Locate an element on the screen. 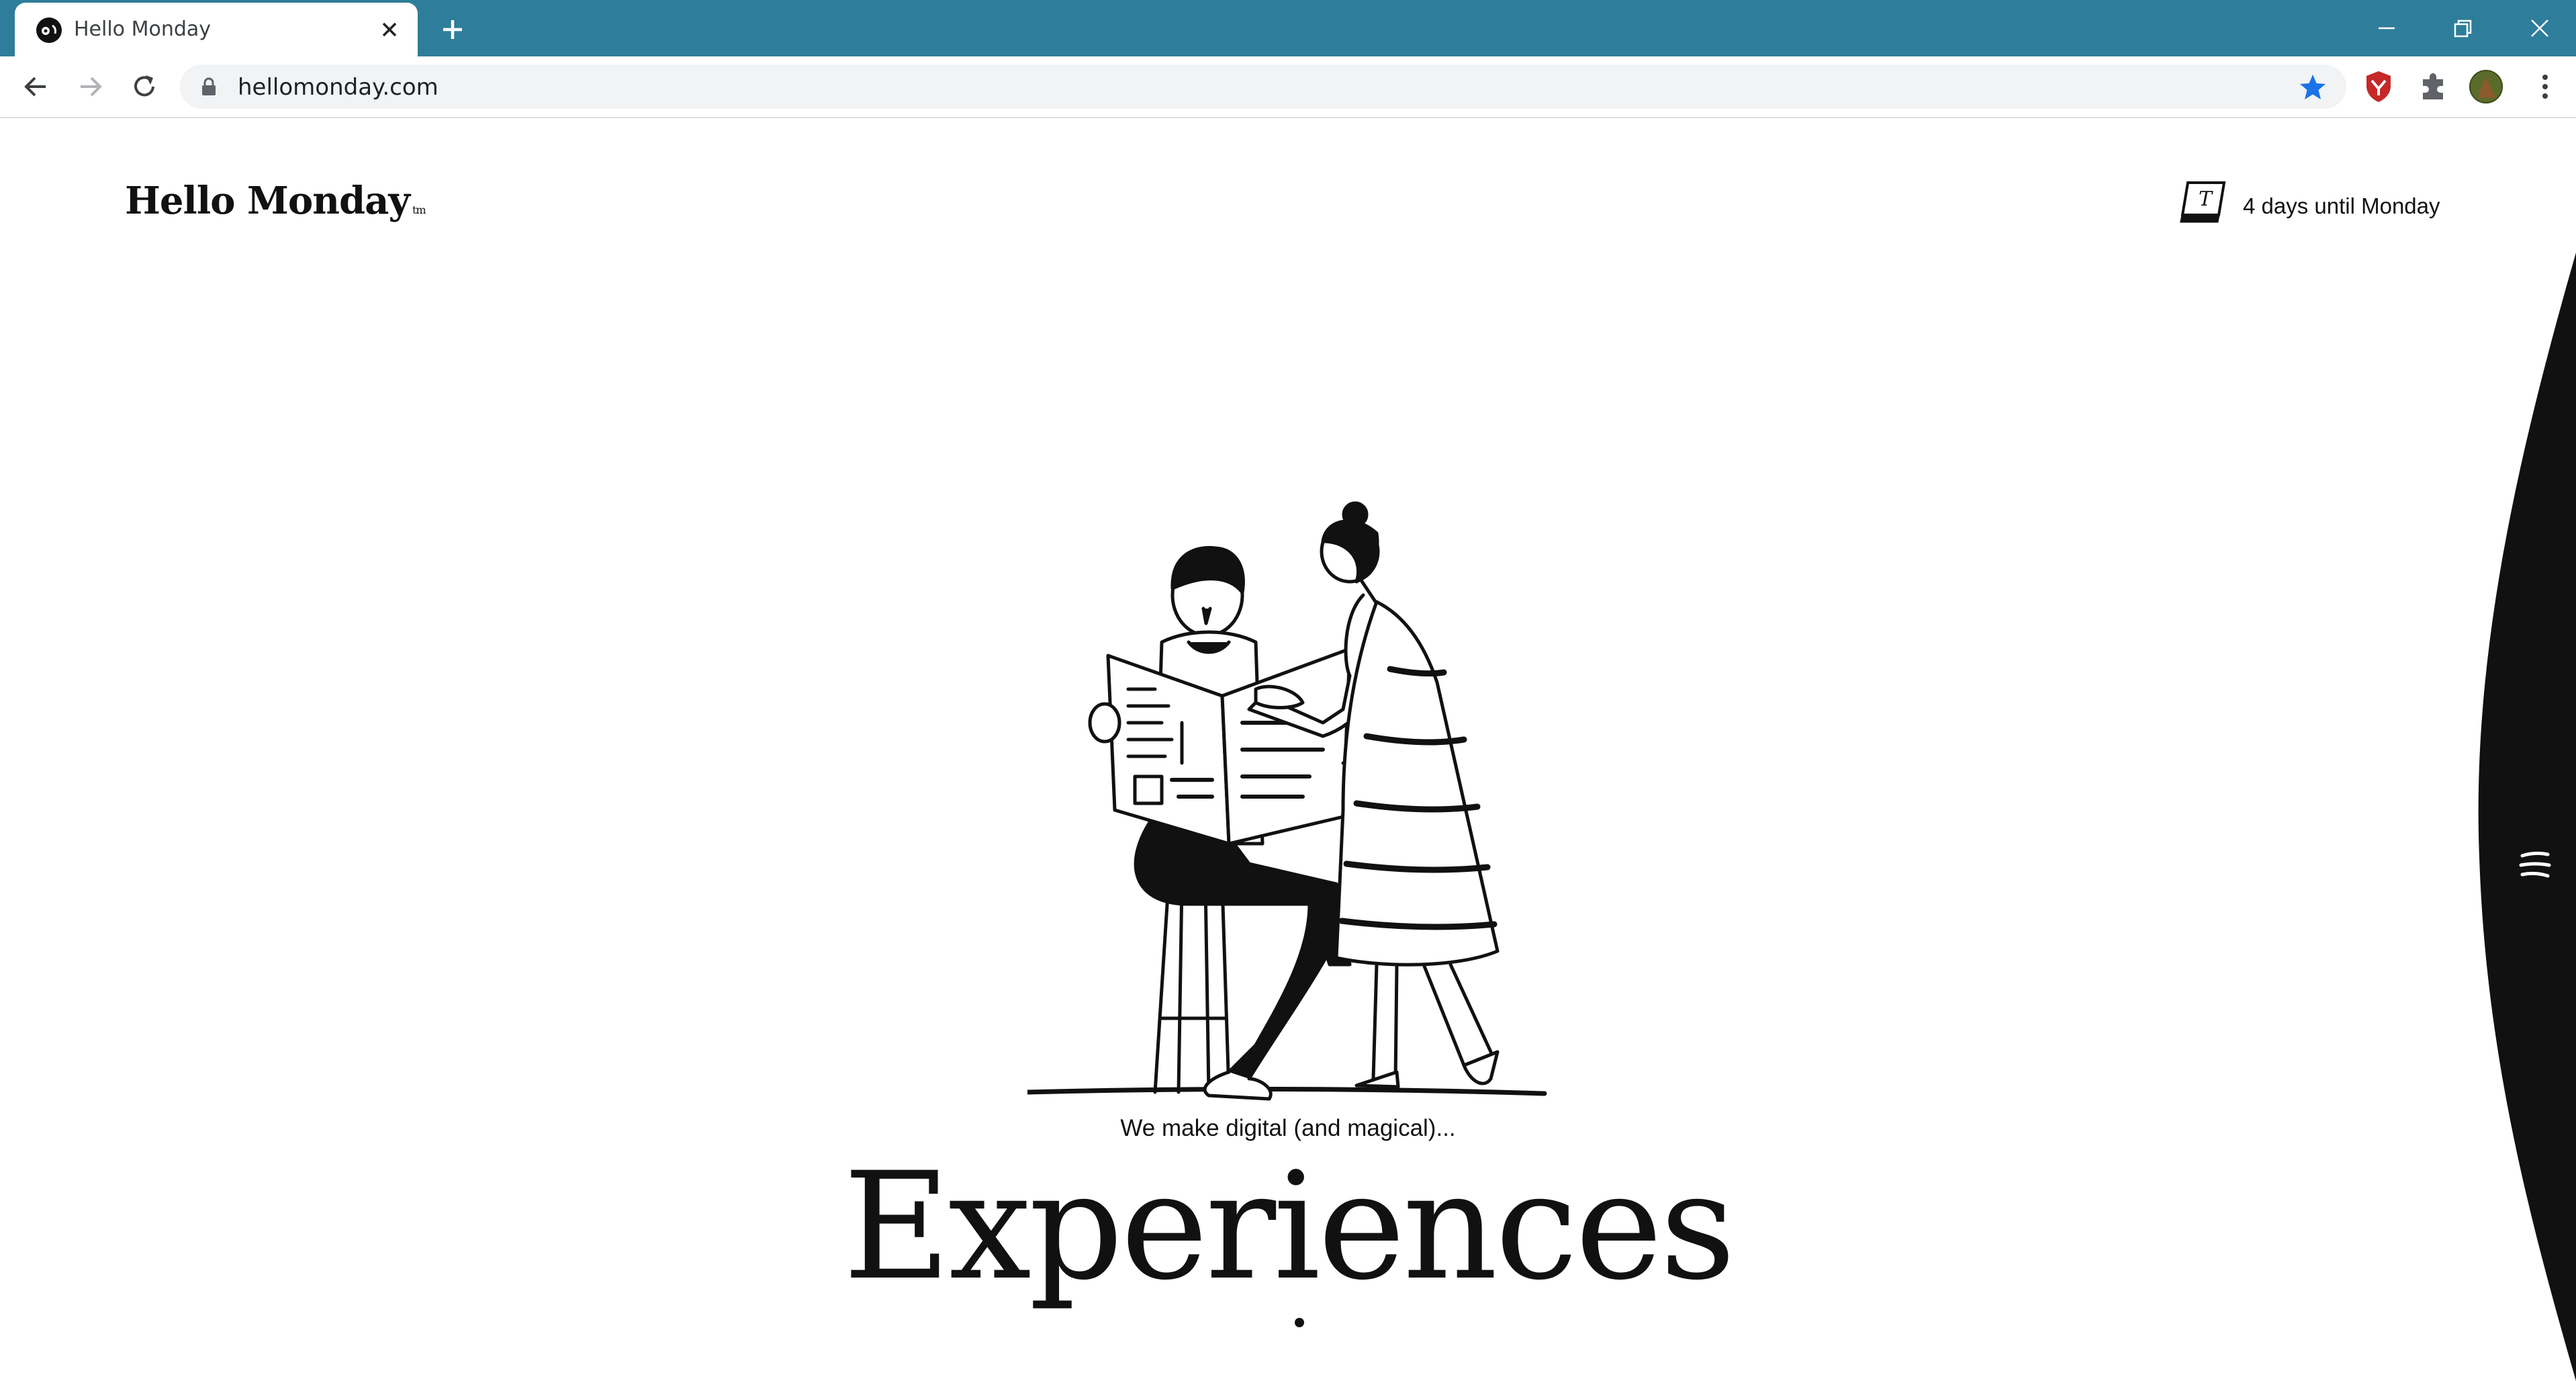 This screenshot has height=1381, width=2576. bookmark-star-icon is located at coordinates (2313, 87).